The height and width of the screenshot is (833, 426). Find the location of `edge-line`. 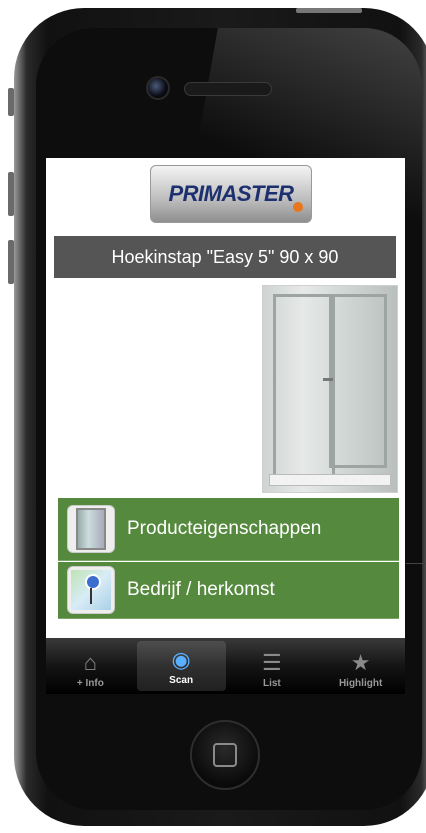

edge-line is located at coordinates (416, 563).